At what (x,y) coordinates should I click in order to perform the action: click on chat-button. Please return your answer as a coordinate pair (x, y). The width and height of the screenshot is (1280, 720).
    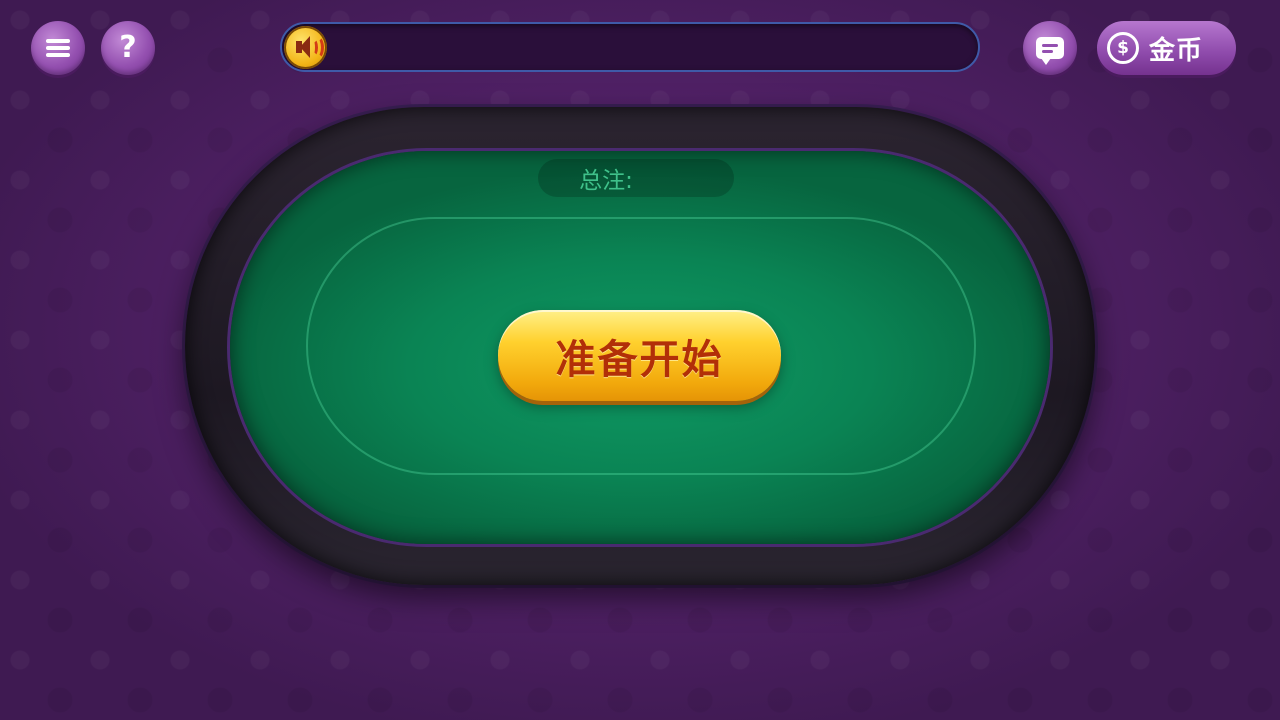
    Looking at the image, I should click on (1050, 48).